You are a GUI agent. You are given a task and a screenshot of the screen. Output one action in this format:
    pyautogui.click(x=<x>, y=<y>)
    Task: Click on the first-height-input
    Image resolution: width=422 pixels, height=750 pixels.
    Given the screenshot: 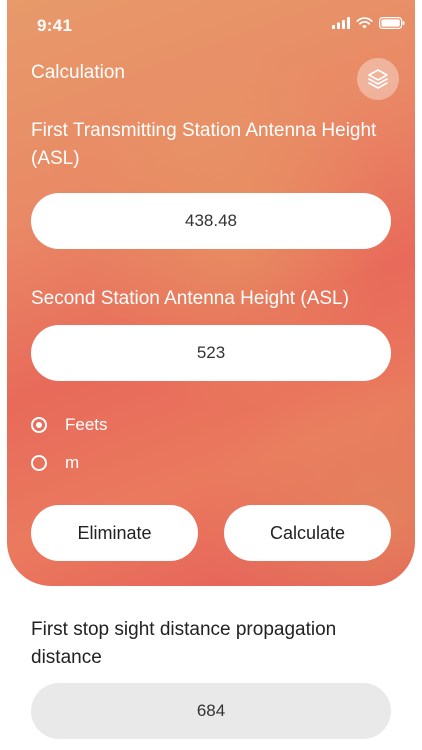 What is the action you would take?
    pyautogui.click(x=211, y=221)
    